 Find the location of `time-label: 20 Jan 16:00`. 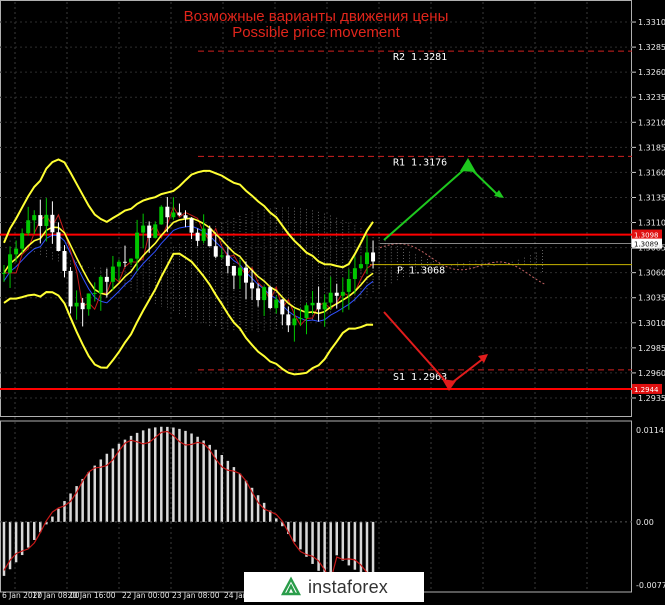

time-label: 20 Jan 16:00 is located at coordinates (92, 595).